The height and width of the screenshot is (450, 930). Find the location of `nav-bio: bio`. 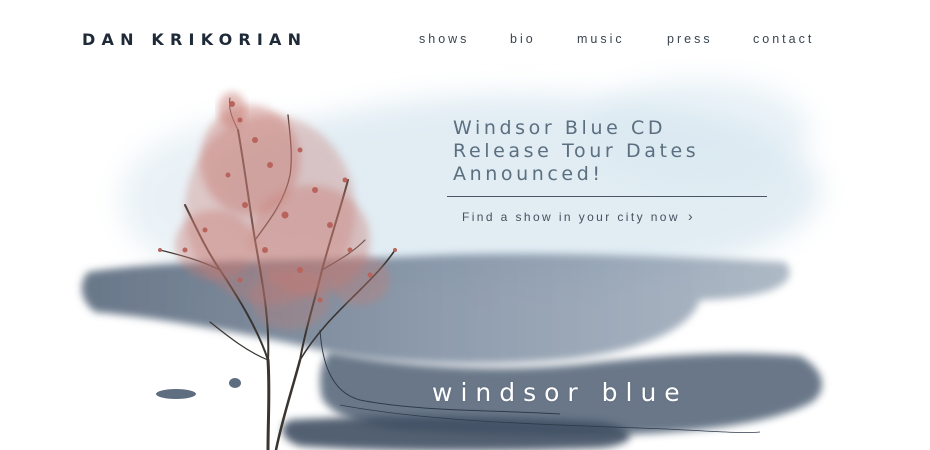

nav-bio: bio is located at coordinates (523, 39).